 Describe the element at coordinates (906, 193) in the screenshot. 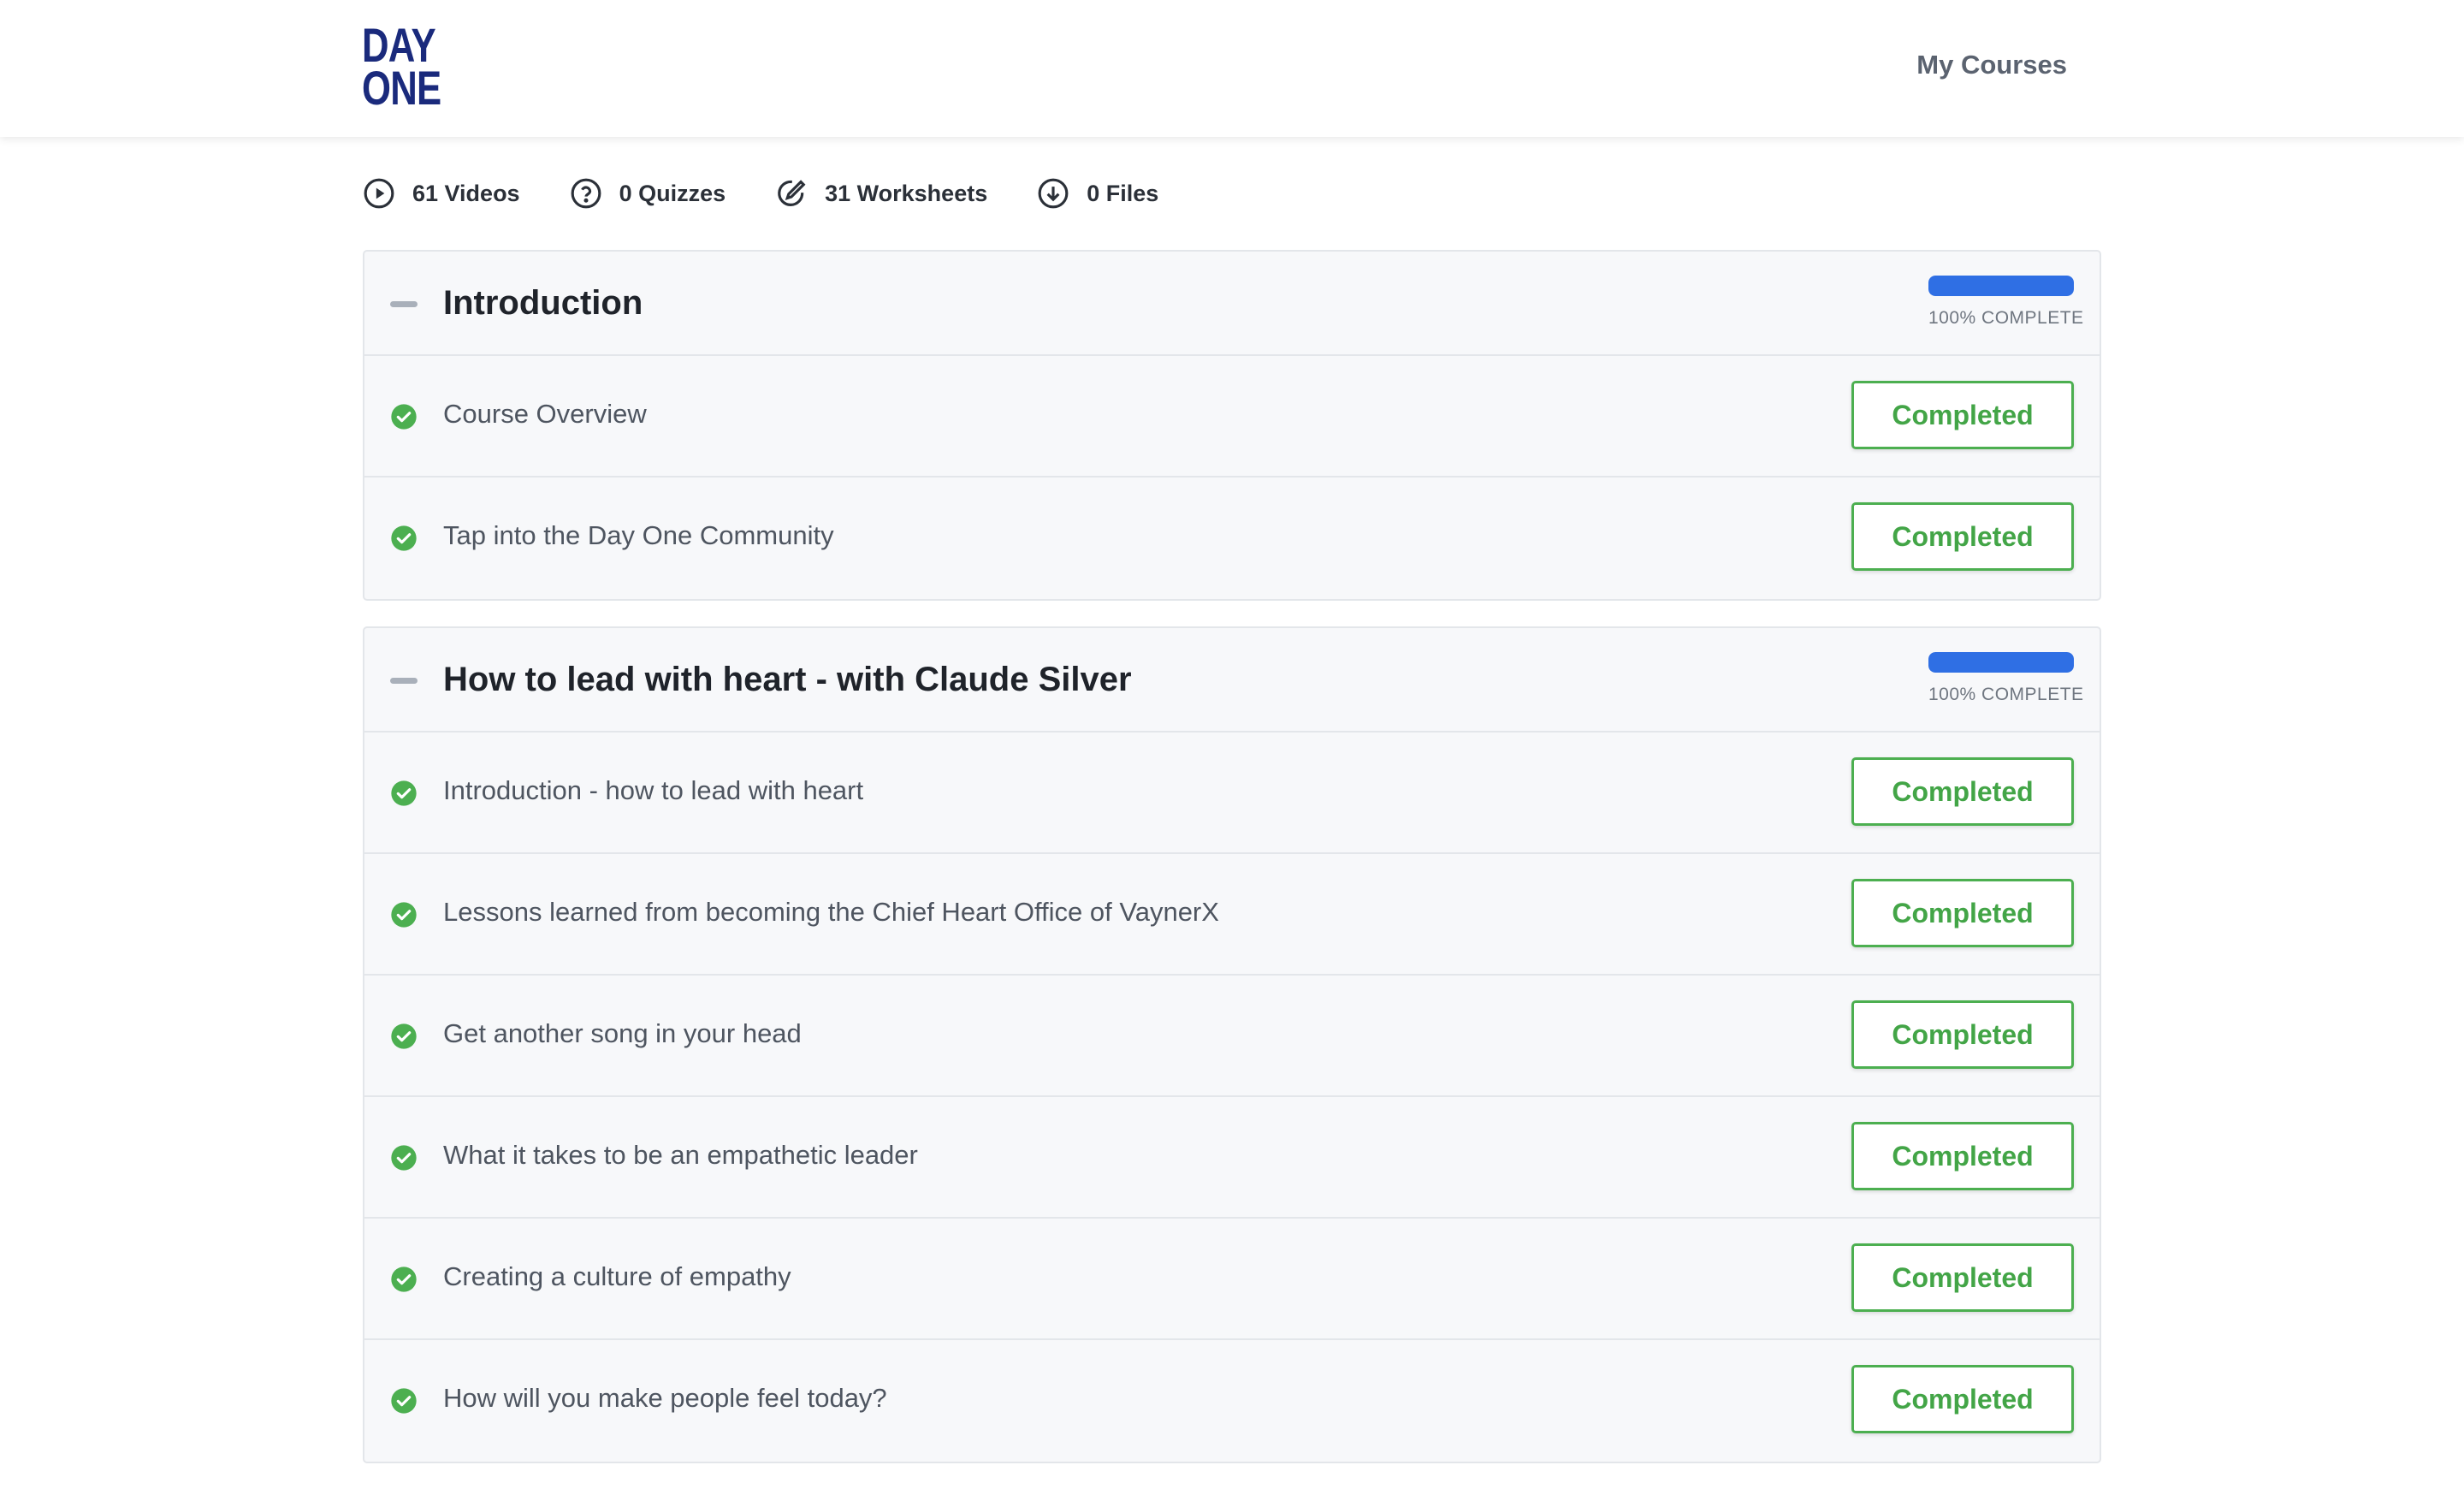

I see `stat-worksheets-label: 31 Worksheets` at that location.